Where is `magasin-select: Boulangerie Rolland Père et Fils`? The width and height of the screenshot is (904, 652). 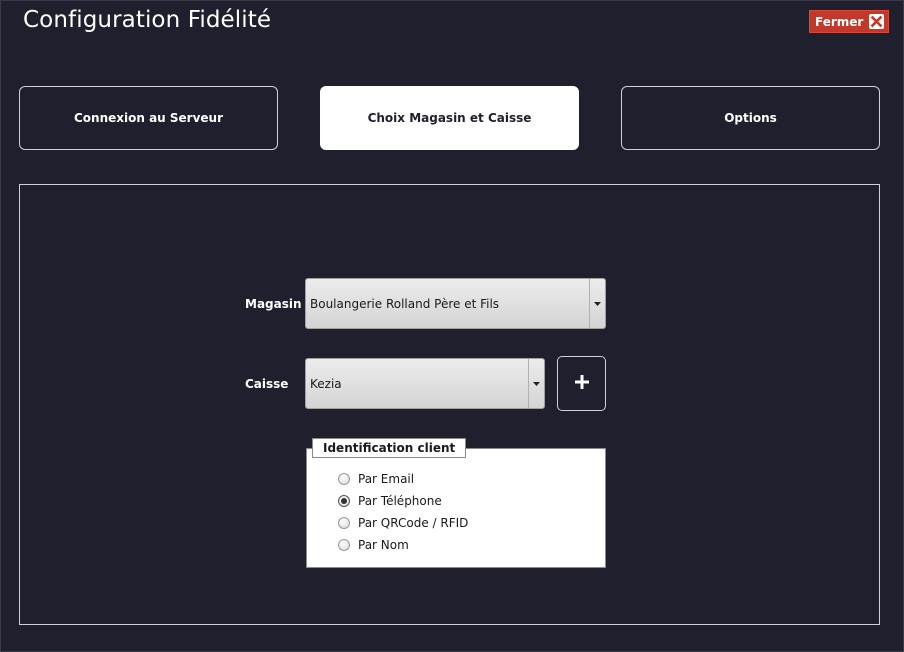 magasin-select: Boulangerie Rolland Père et Fils is located at coordinates (455, 303).